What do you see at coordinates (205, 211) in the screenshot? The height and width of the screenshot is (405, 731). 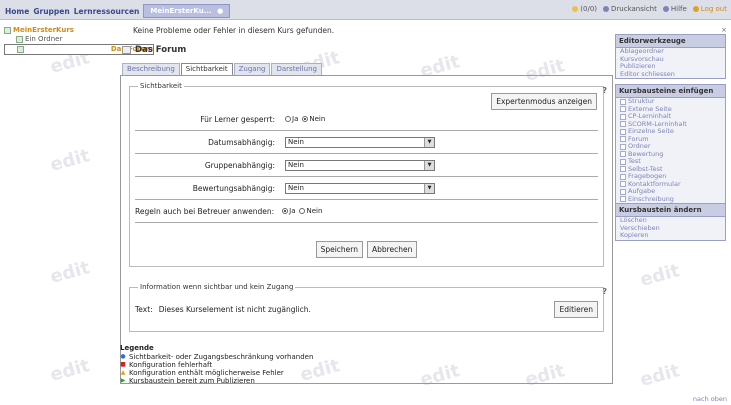 I see `coach-label: Regeln auch bei Betreuer anwenden:` at bounding box center [205, 211].